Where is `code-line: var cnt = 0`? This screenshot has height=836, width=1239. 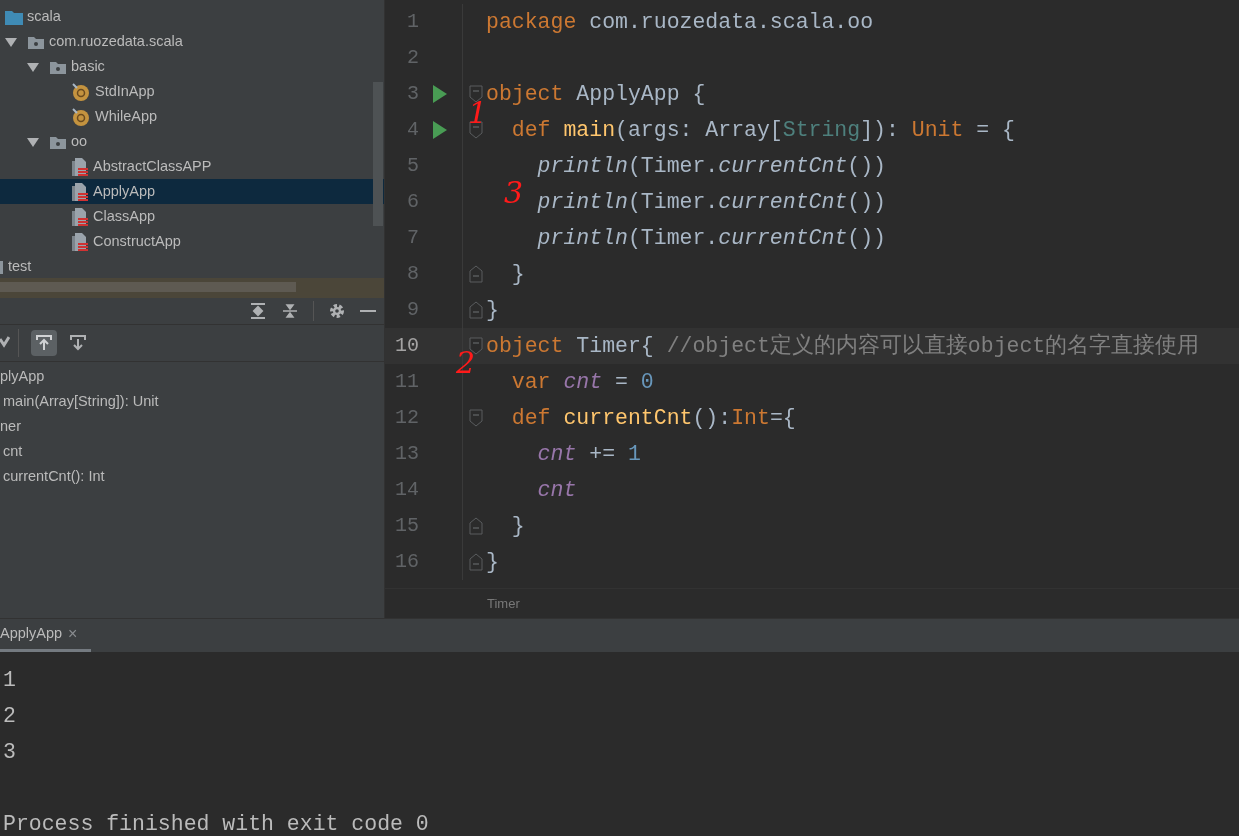 code-line: var cnt = 0 is located at coordinates (582, 382).